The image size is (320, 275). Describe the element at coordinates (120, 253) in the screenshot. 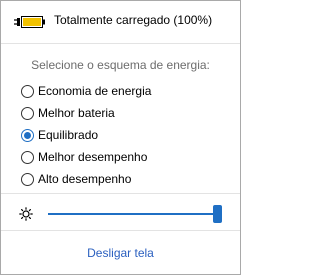

I see `turn-off-display-link: Desligar tela` at that location.